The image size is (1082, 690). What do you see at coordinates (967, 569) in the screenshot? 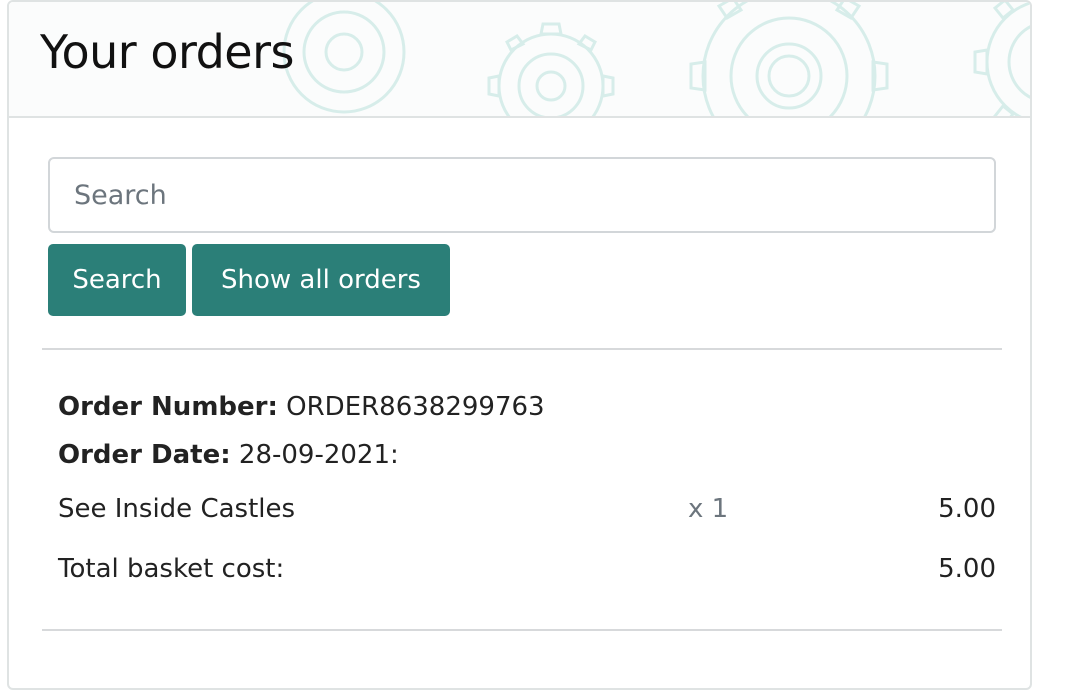
I see `order-total-value: 5.00` at bounding box center [967, 569].